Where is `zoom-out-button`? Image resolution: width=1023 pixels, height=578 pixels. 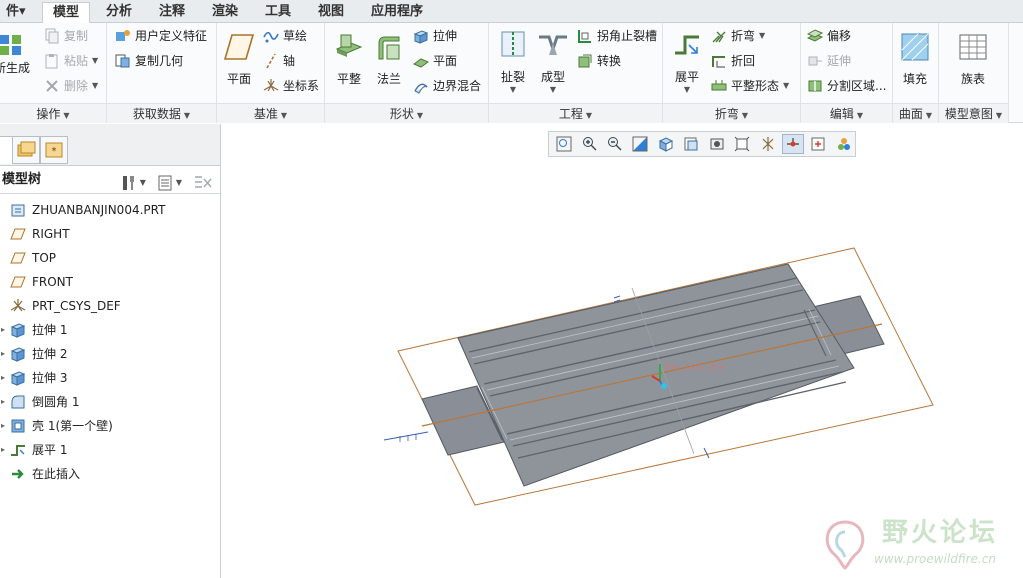
zoom-out-button is located at coordinates (615, 144).